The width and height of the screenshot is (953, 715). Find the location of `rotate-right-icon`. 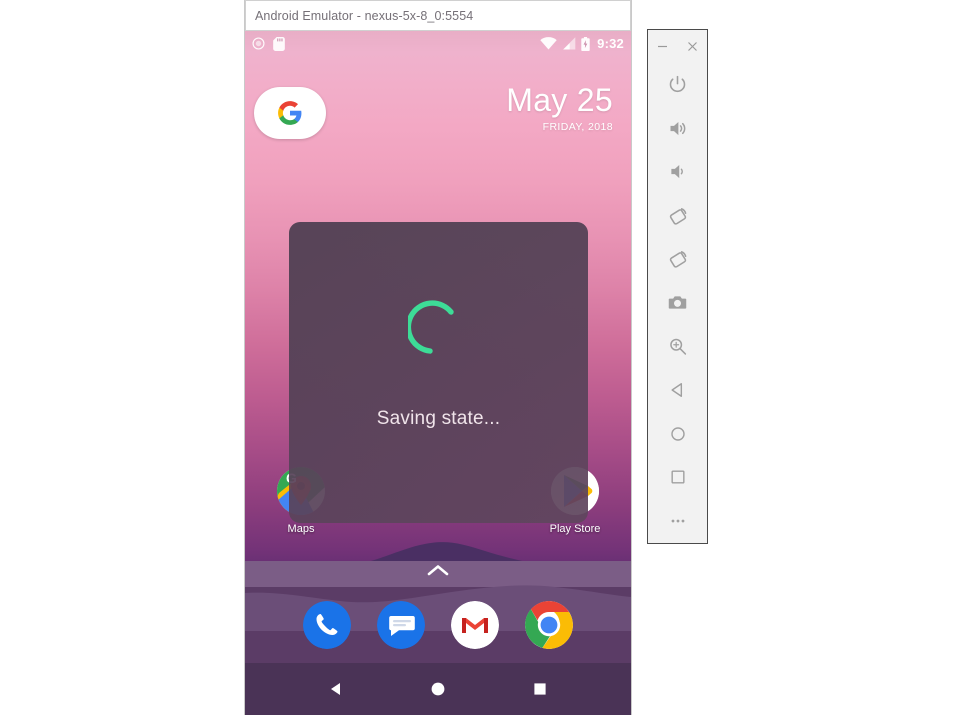

rotate-right-icon is located at coordinates (677, 259).